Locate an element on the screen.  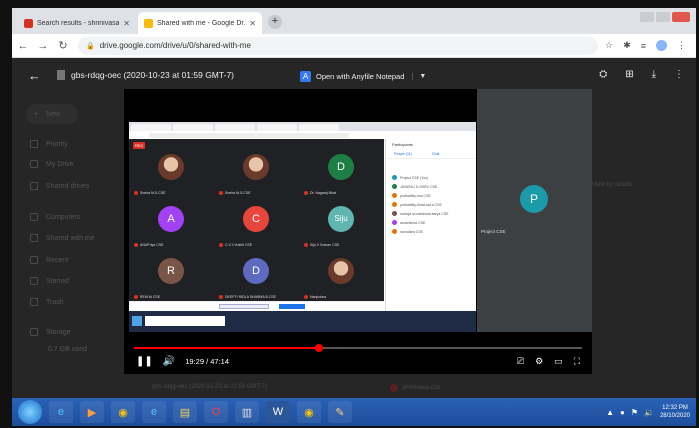
download-icon: ⤓ is located at coordinates (654, 74).